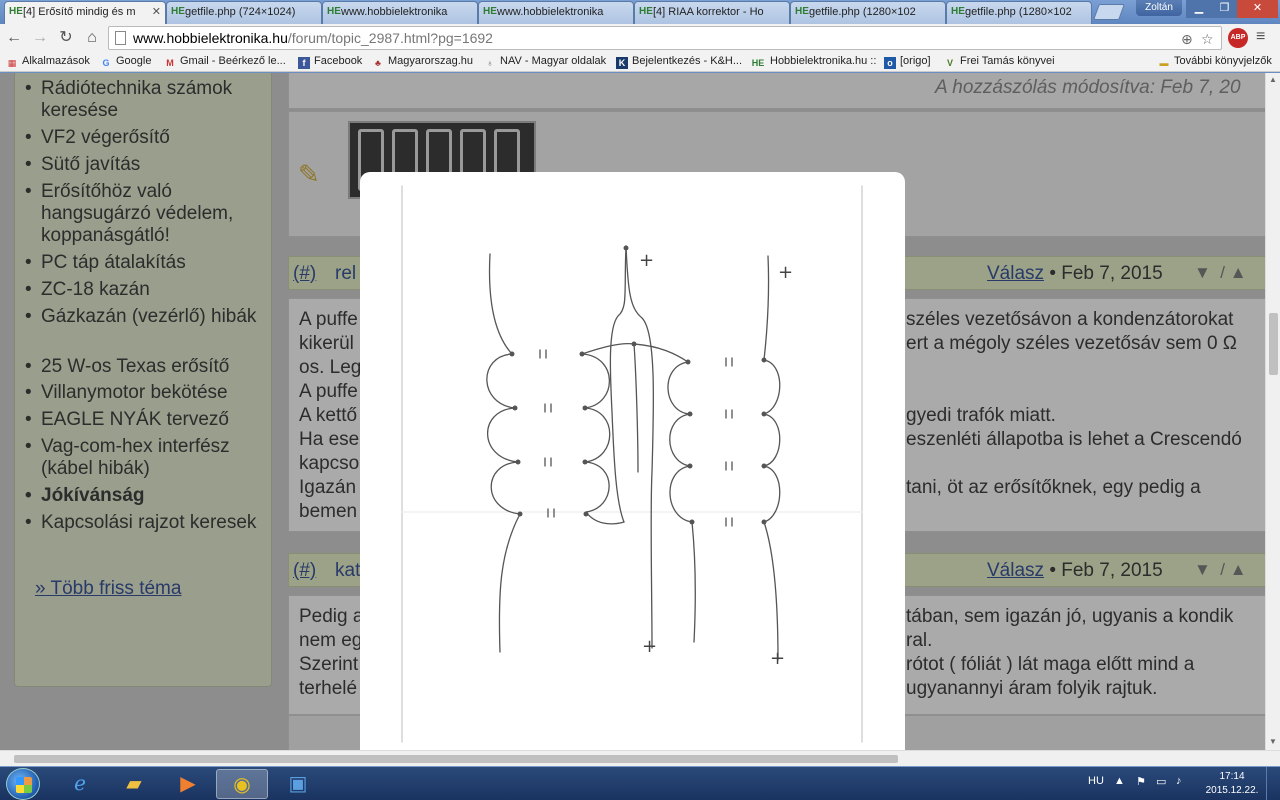  Describe the element at coordinates (120, 38) in the screenshot. I see `page-icon` at that location.